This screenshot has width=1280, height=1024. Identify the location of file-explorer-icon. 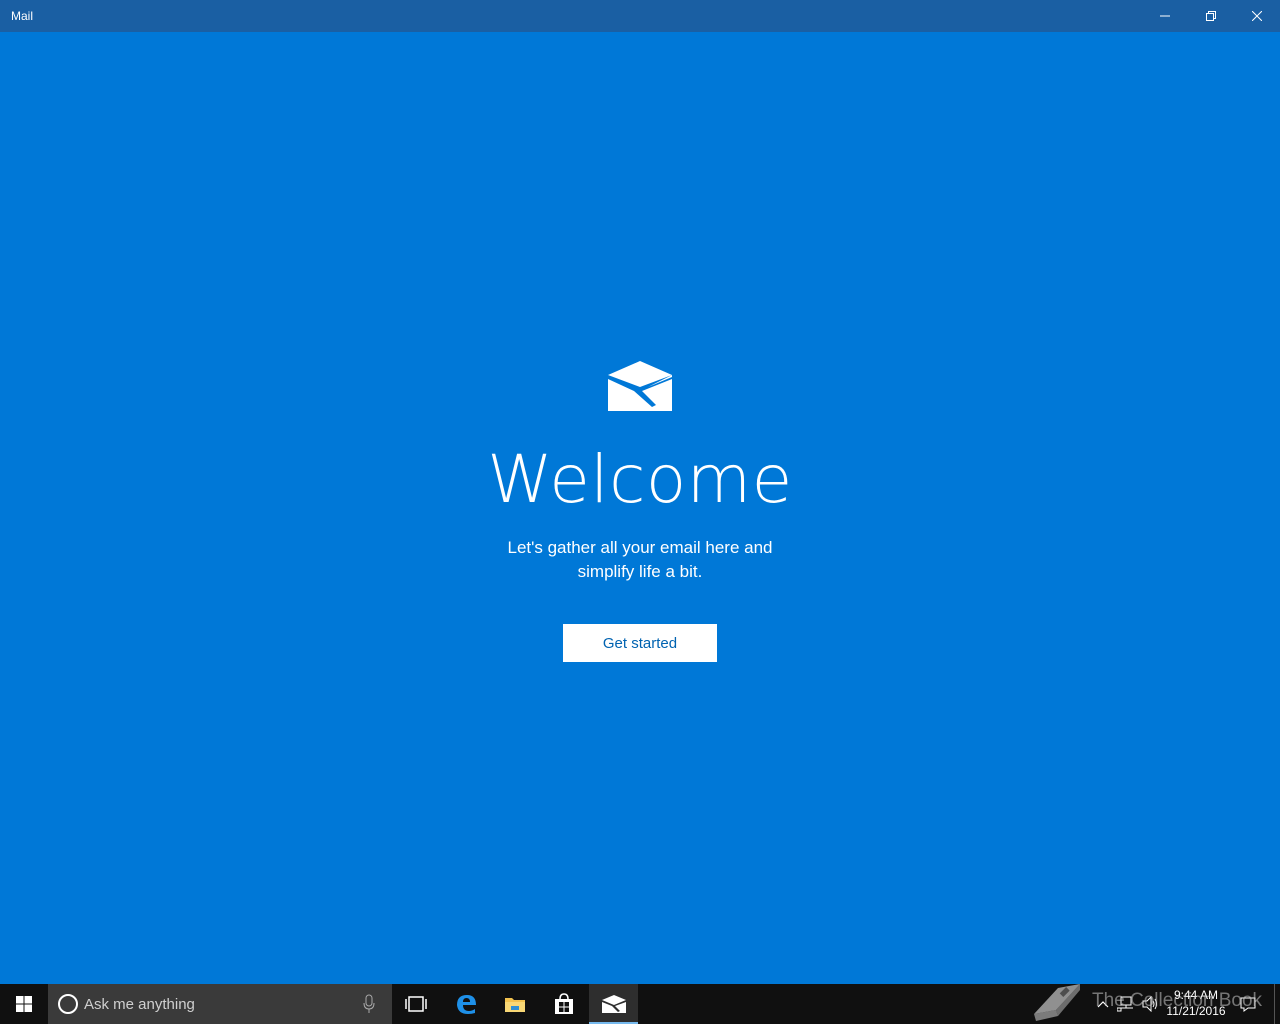
(515, 1005).